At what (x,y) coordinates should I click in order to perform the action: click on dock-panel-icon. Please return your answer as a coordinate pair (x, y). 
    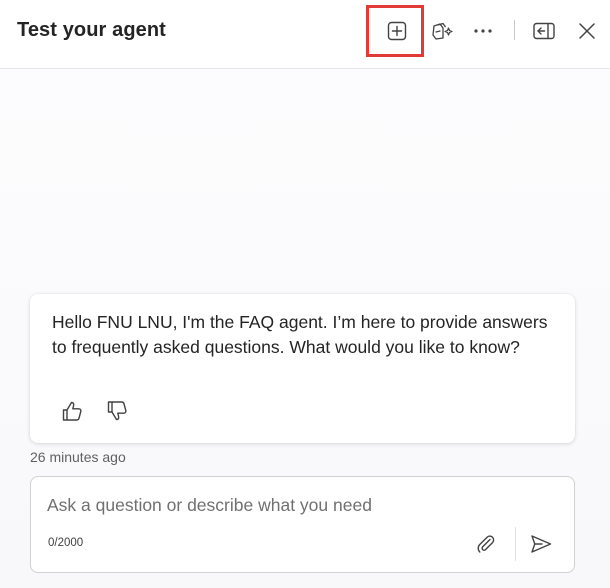
    Looking at the image, I should click on (544, 31).